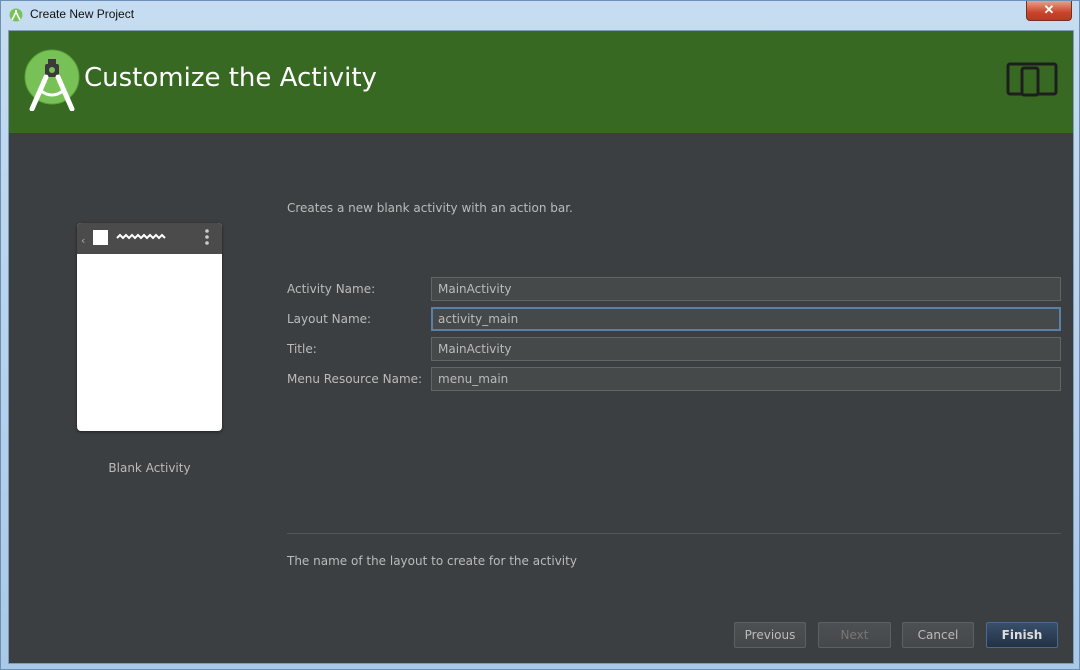 This screenshot has height=670, width=1080. I want to click on activity-name-field, so click(746, 289).